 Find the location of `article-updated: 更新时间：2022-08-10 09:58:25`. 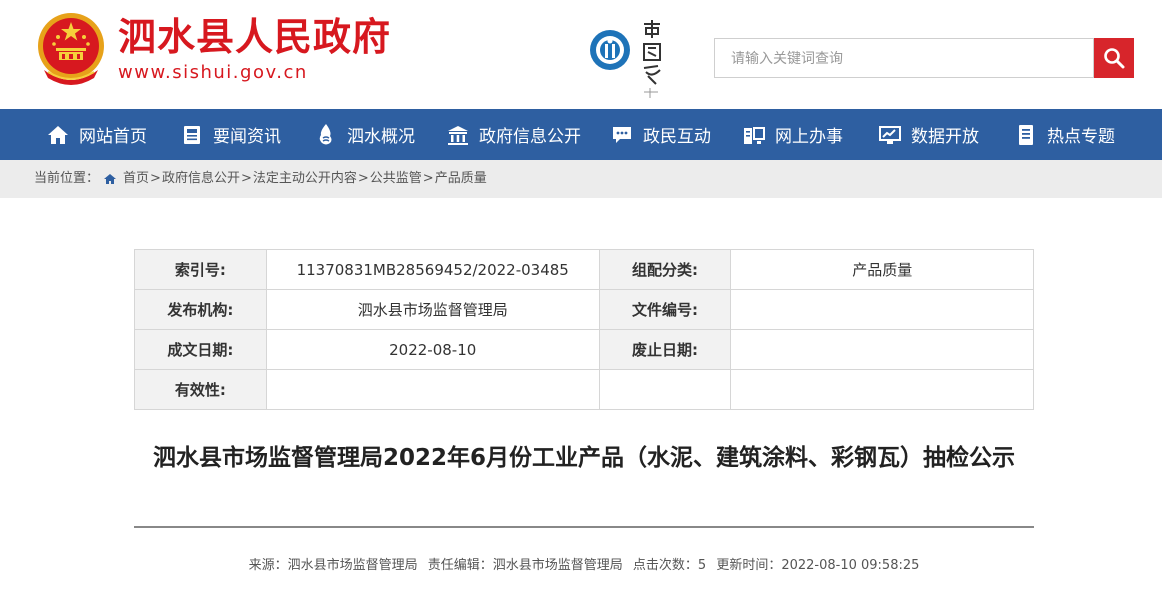

article-updated: 更新时间：2022-08-10 09:58:25 is located at coordinates (818, 565).